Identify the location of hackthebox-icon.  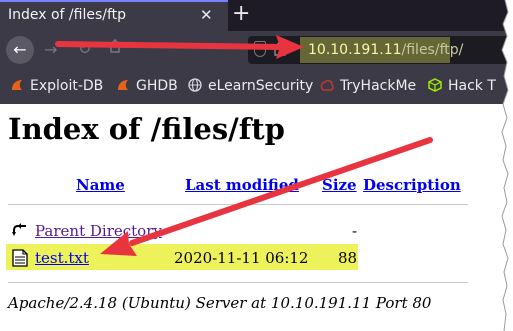
(435, 85).